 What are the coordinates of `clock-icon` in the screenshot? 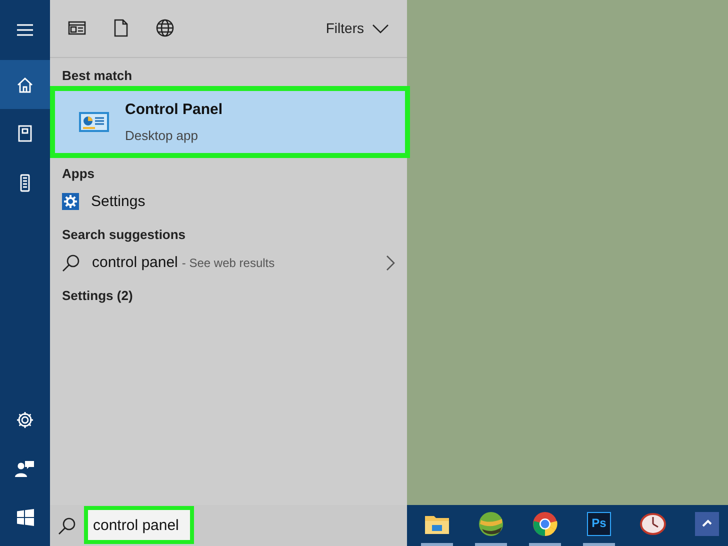 It's located at (653, 524).